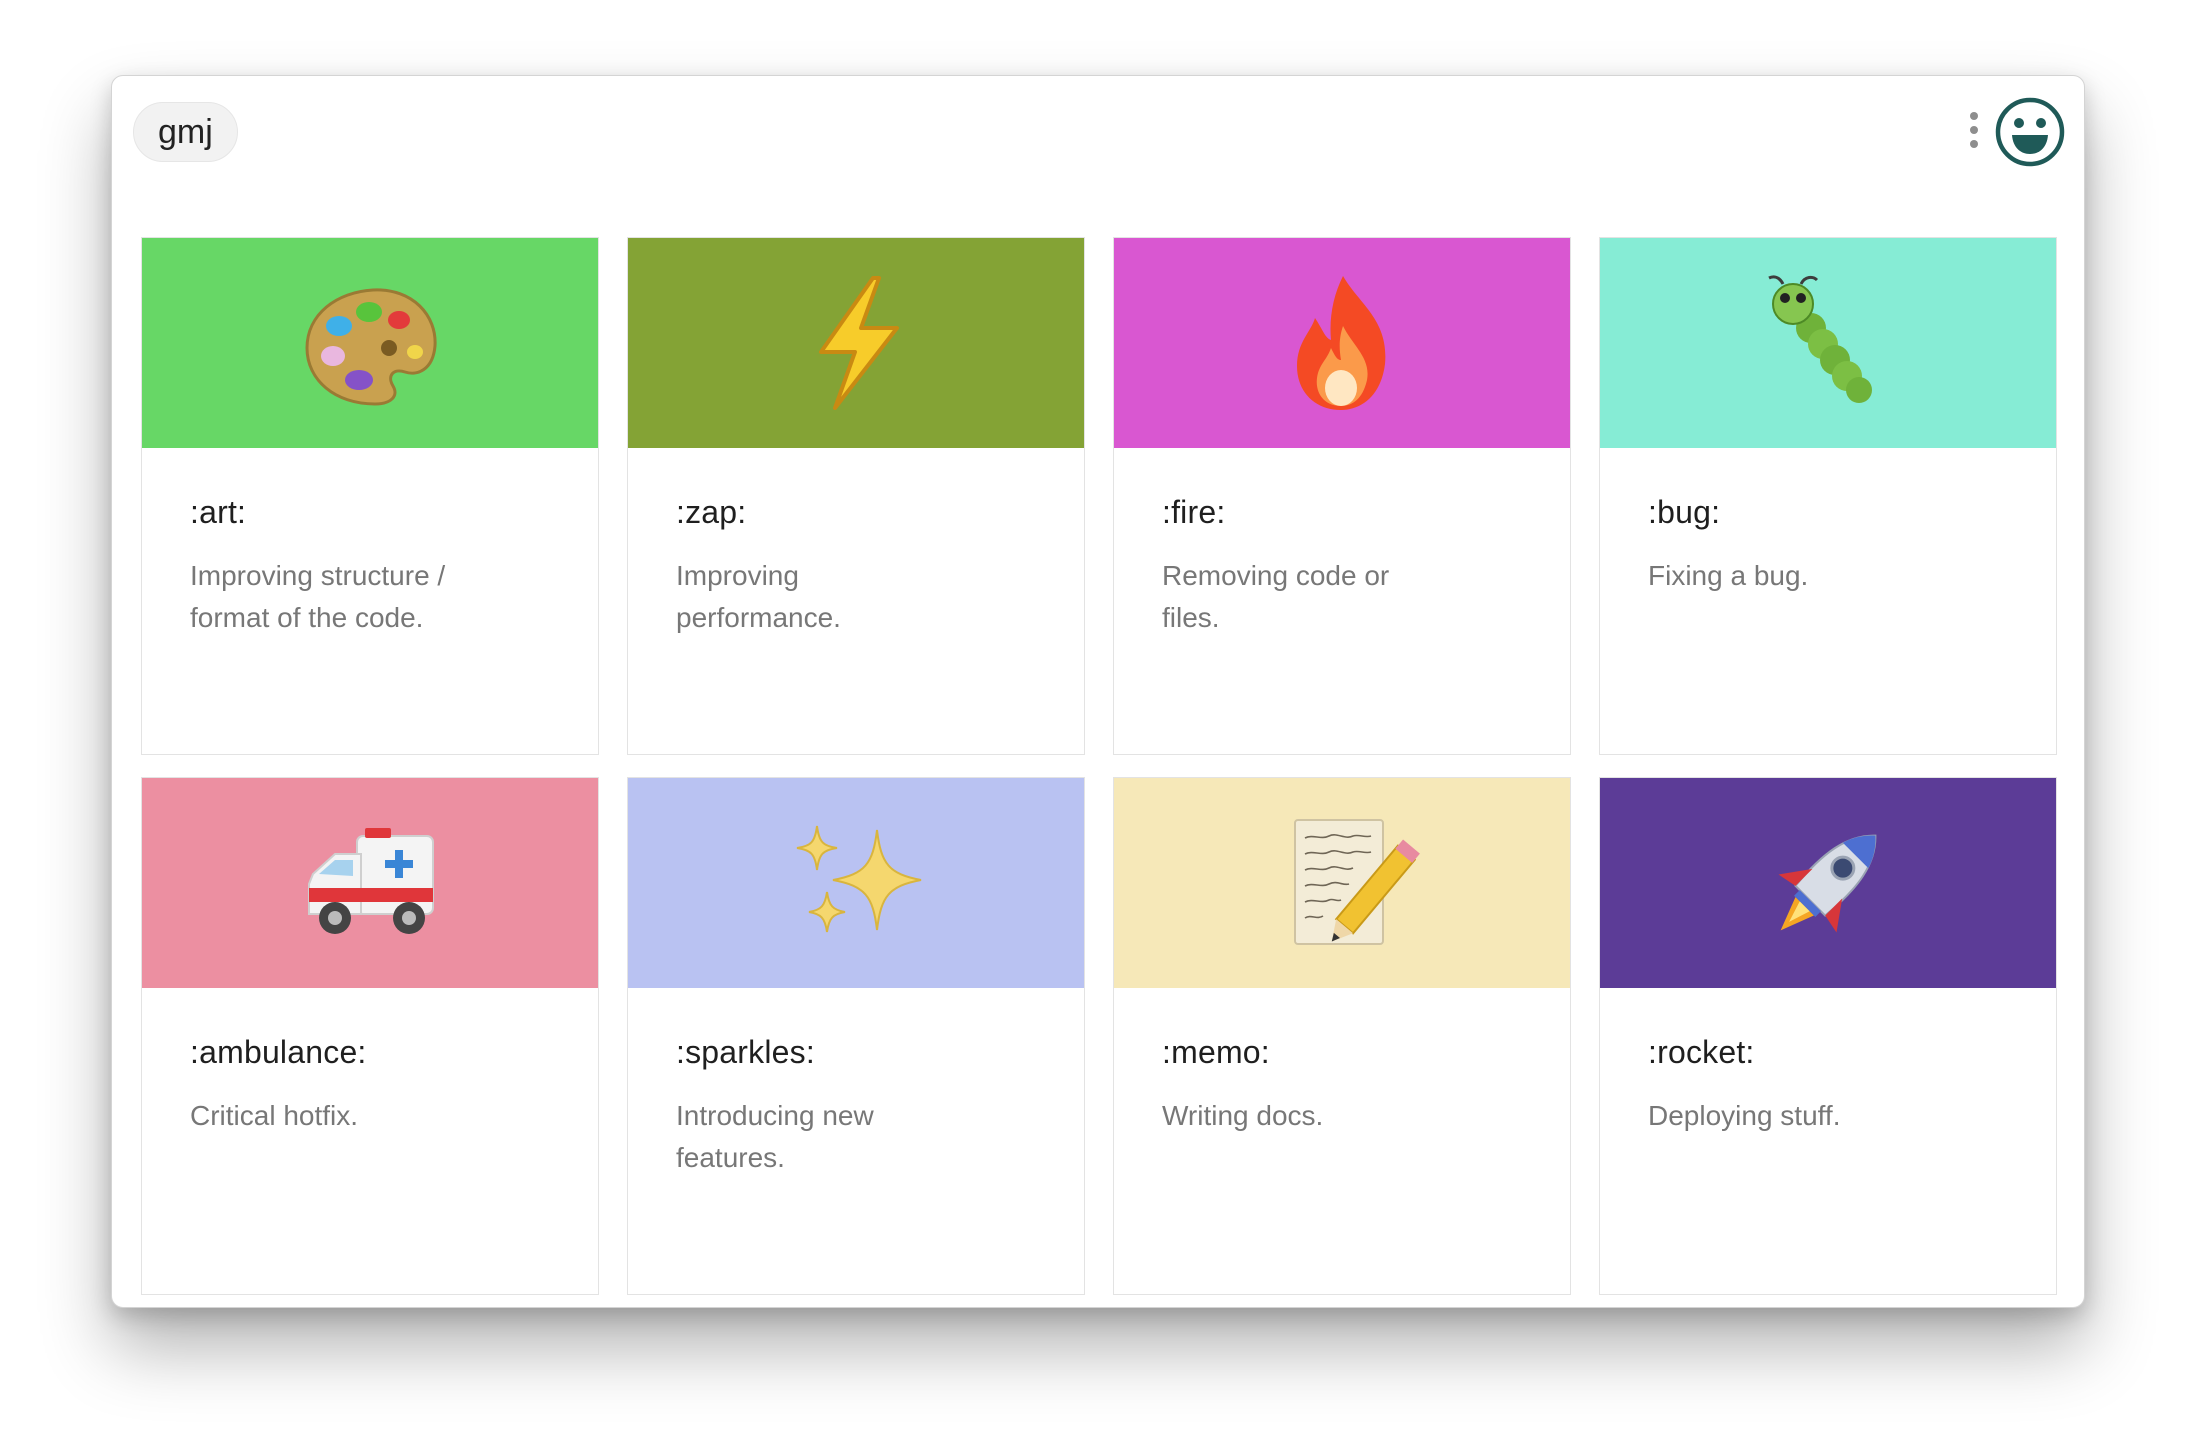 The width and height of the screenshot is (2196, 1456). I want to click on bug-icon, so click(1820, 339).